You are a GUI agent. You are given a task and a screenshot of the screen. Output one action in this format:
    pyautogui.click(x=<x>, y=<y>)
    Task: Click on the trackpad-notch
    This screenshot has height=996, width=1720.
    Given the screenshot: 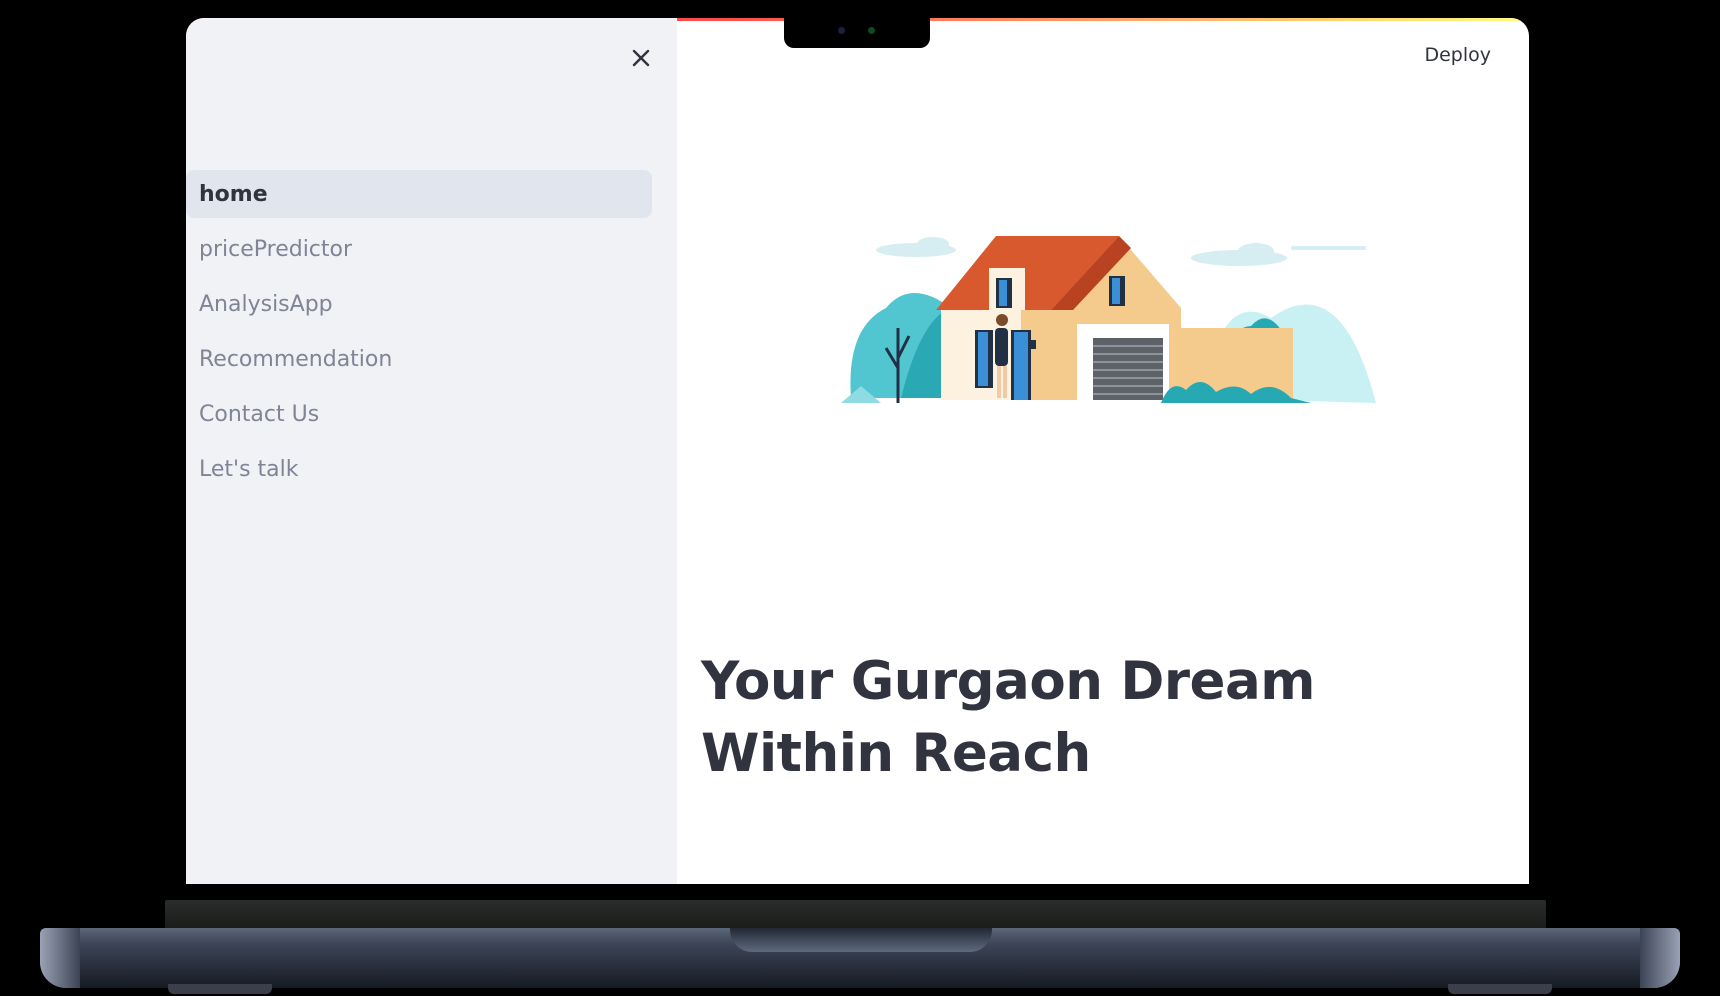 What is the action you would take?
    pyautogui.click(x=861, y=940)
    